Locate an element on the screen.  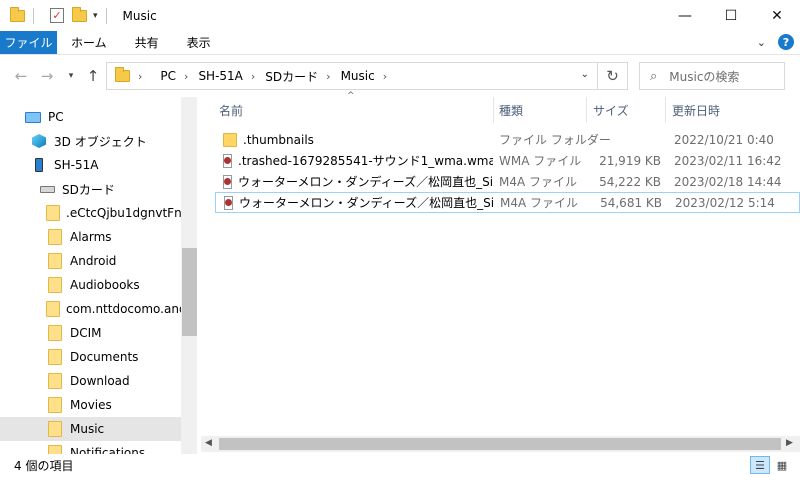
up-arrow-icon: ↑ is located at coordinates (93, 76).